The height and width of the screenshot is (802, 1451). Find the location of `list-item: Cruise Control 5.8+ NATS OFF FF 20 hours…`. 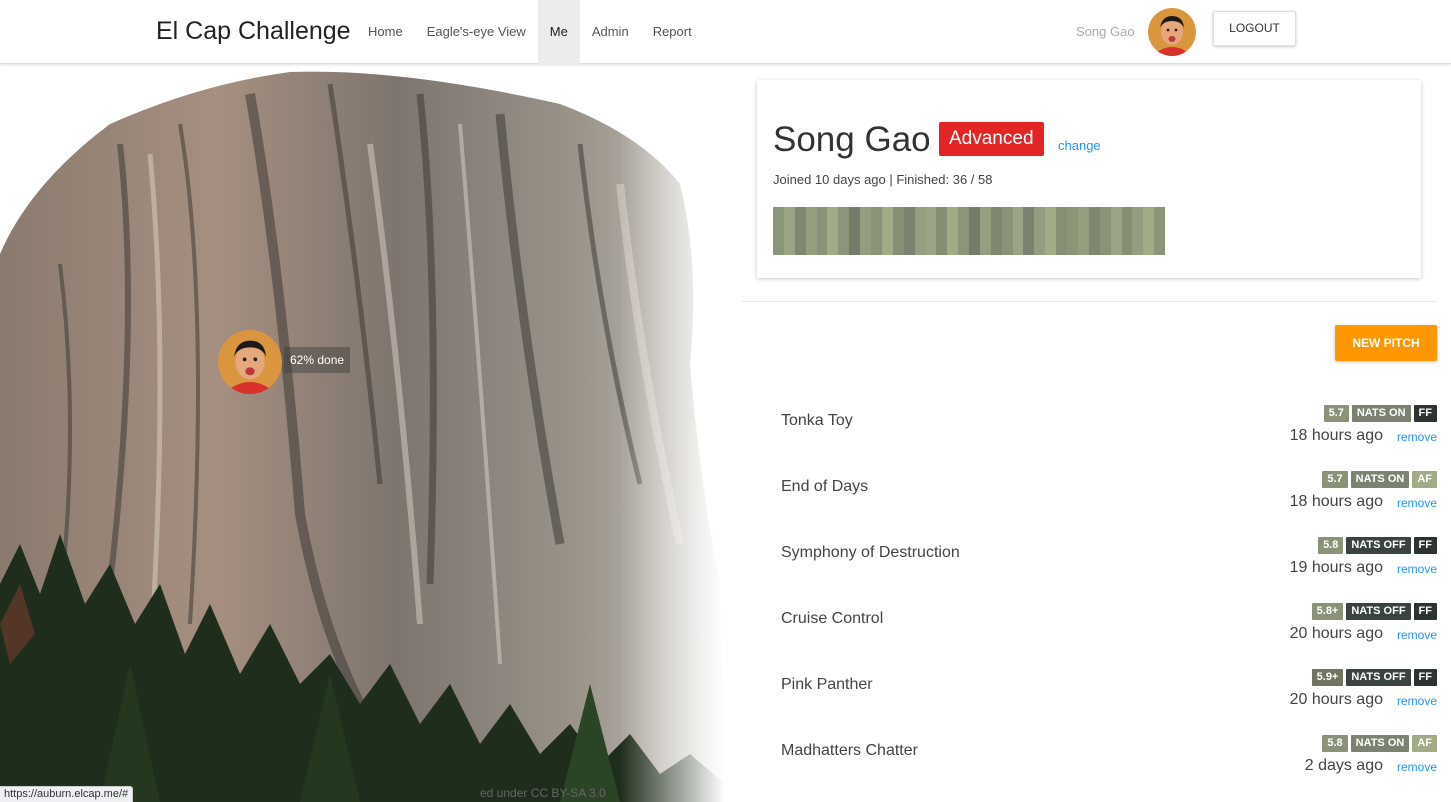

list-item: Cruise Control 5.8+ NATS OFF FF 20 hours… is located at coordinates (1109, 636).